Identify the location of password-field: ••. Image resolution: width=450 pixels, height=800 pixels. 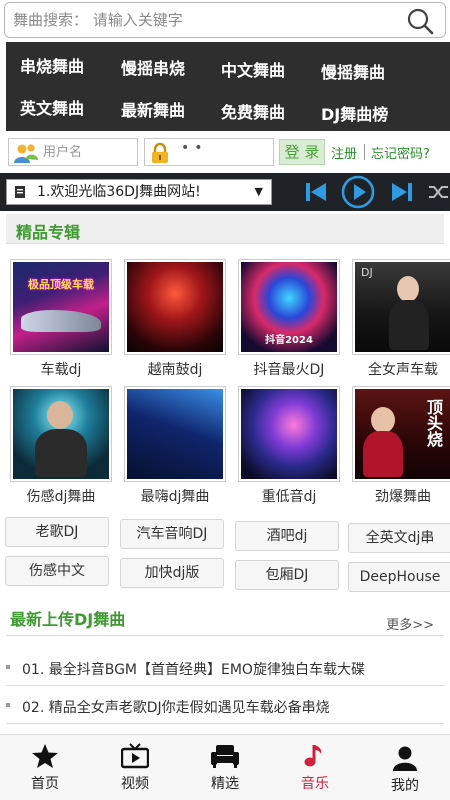
(209, 152).